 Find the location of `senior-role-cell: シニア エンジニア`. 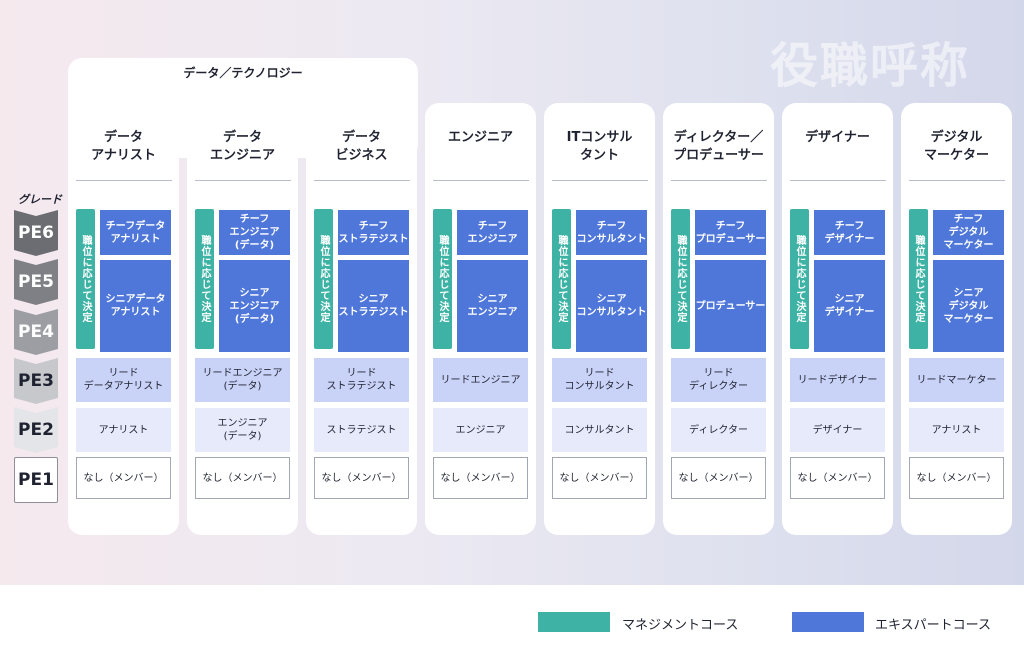

senior-role-cell: シニア エンジニア is located at coordinates (492, 306).